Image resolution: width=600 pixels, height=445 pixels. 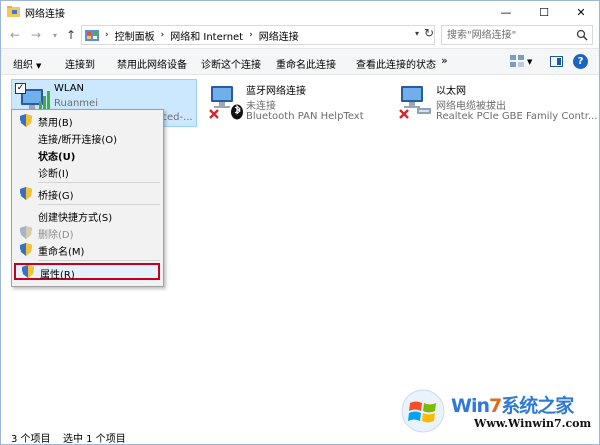 What do you see at coordinates (226, 103) in the screenshot?
I see `bluetooth-adapter-icon` at bounding box center [226, 103].